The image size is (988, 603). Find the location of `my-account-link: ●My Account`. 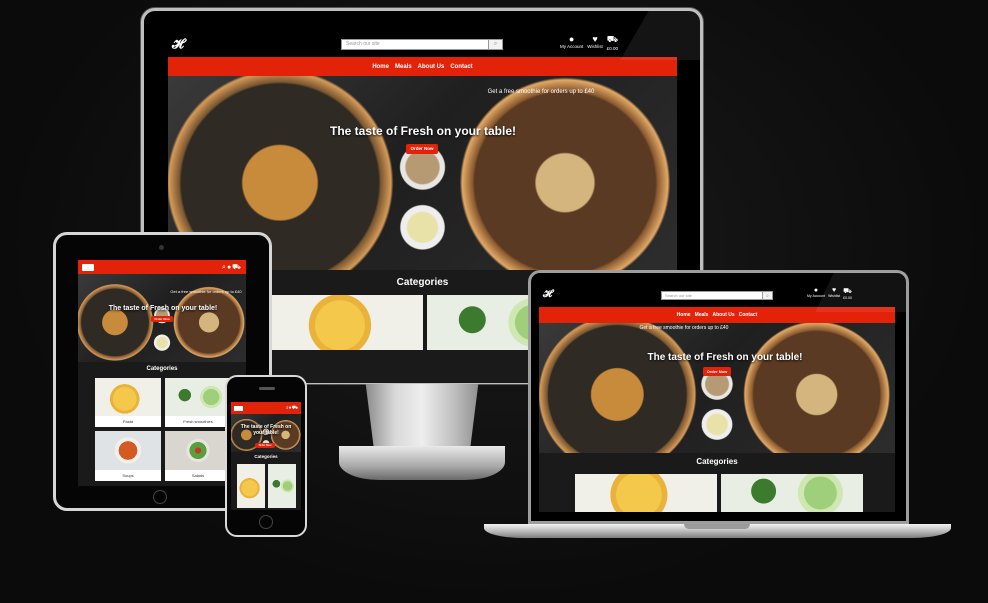

my-account-link: ●My Account is located at coordinates (571, 42).